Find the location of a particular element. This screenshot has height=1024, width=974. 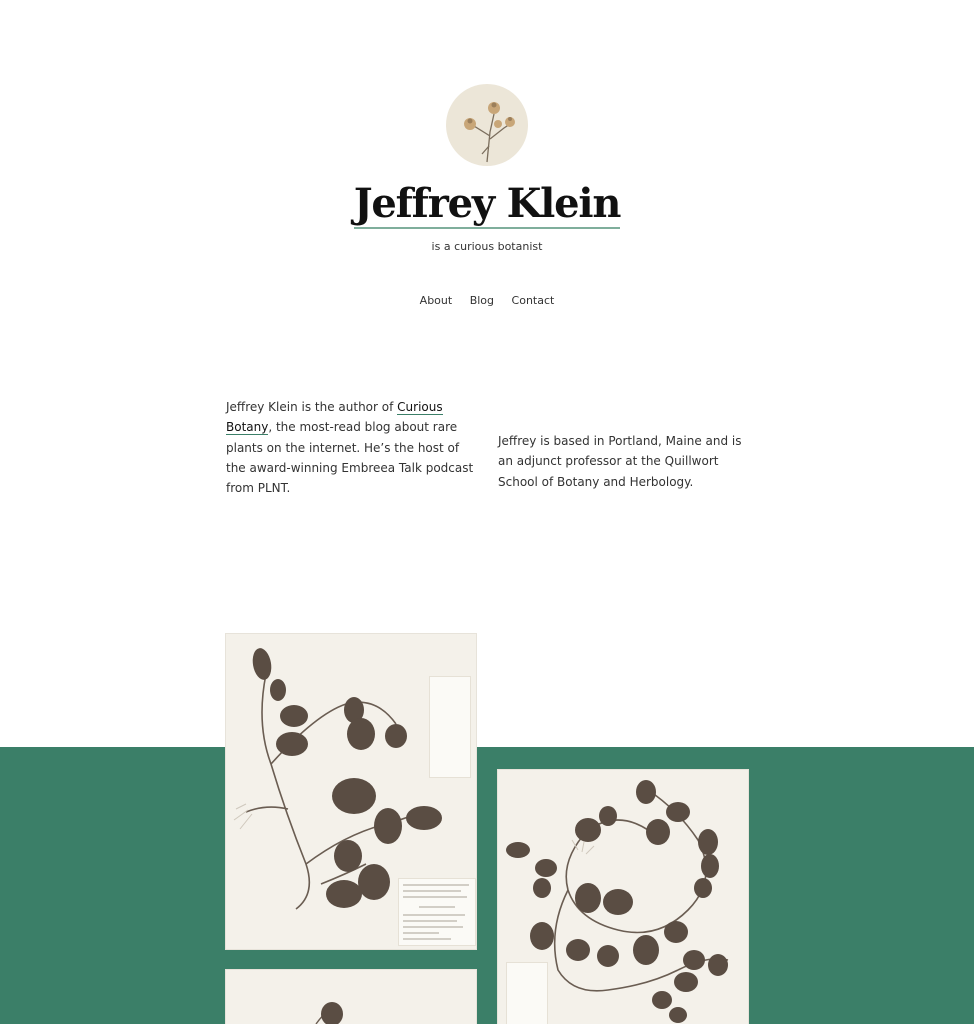

site-title-text: Jeffrey Klein is located at coordinates (487, 204).